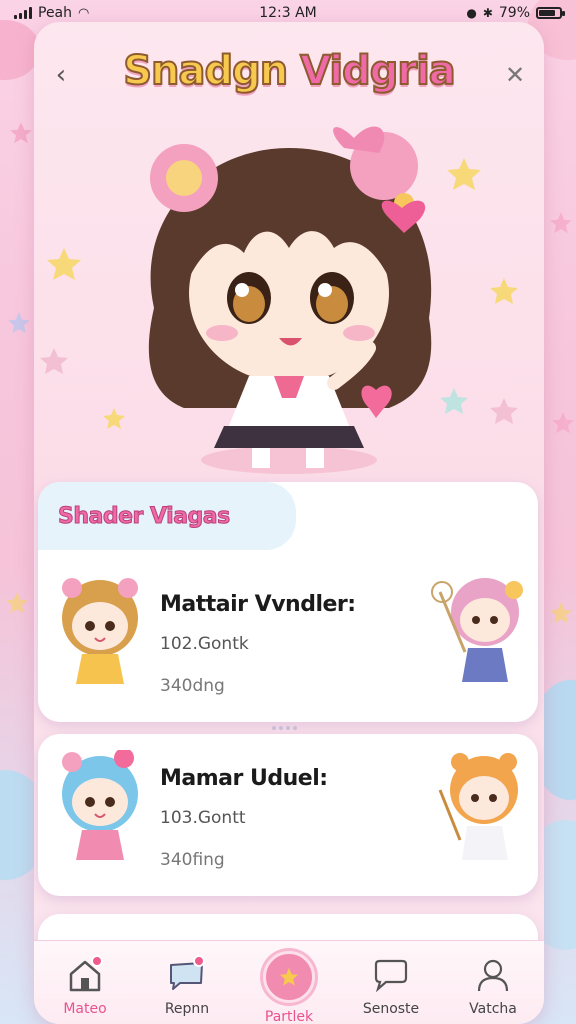 The height and width of the screenshot is (1024, 576). I want to click on user-icon, so click(493, 975).